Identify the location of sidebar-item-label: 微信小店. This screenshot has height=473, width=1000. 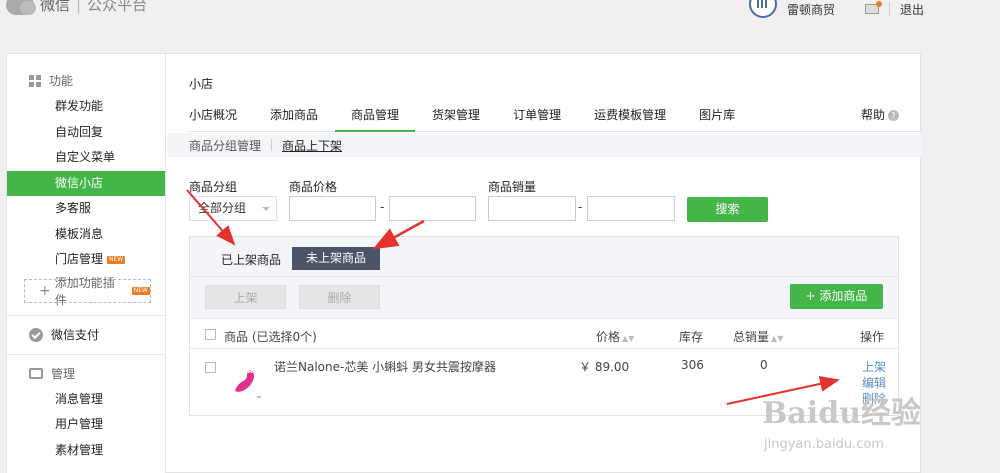
(79, 182).